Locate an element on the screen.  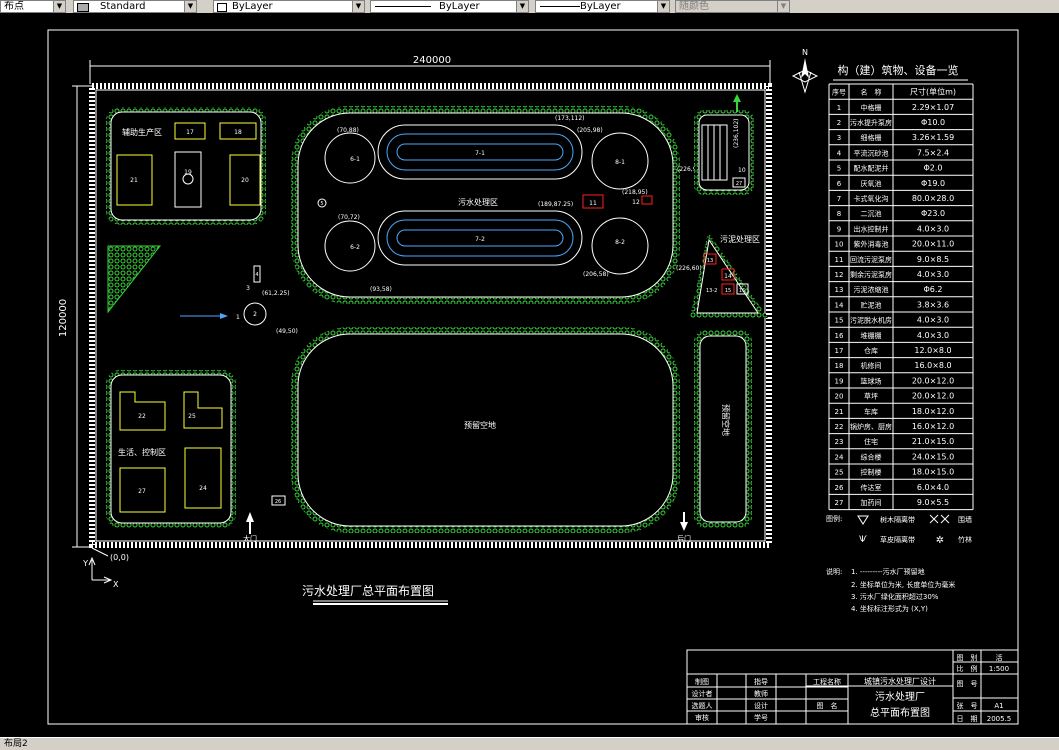
coord-c2: (70,72) is located at coordinates (349, 217).